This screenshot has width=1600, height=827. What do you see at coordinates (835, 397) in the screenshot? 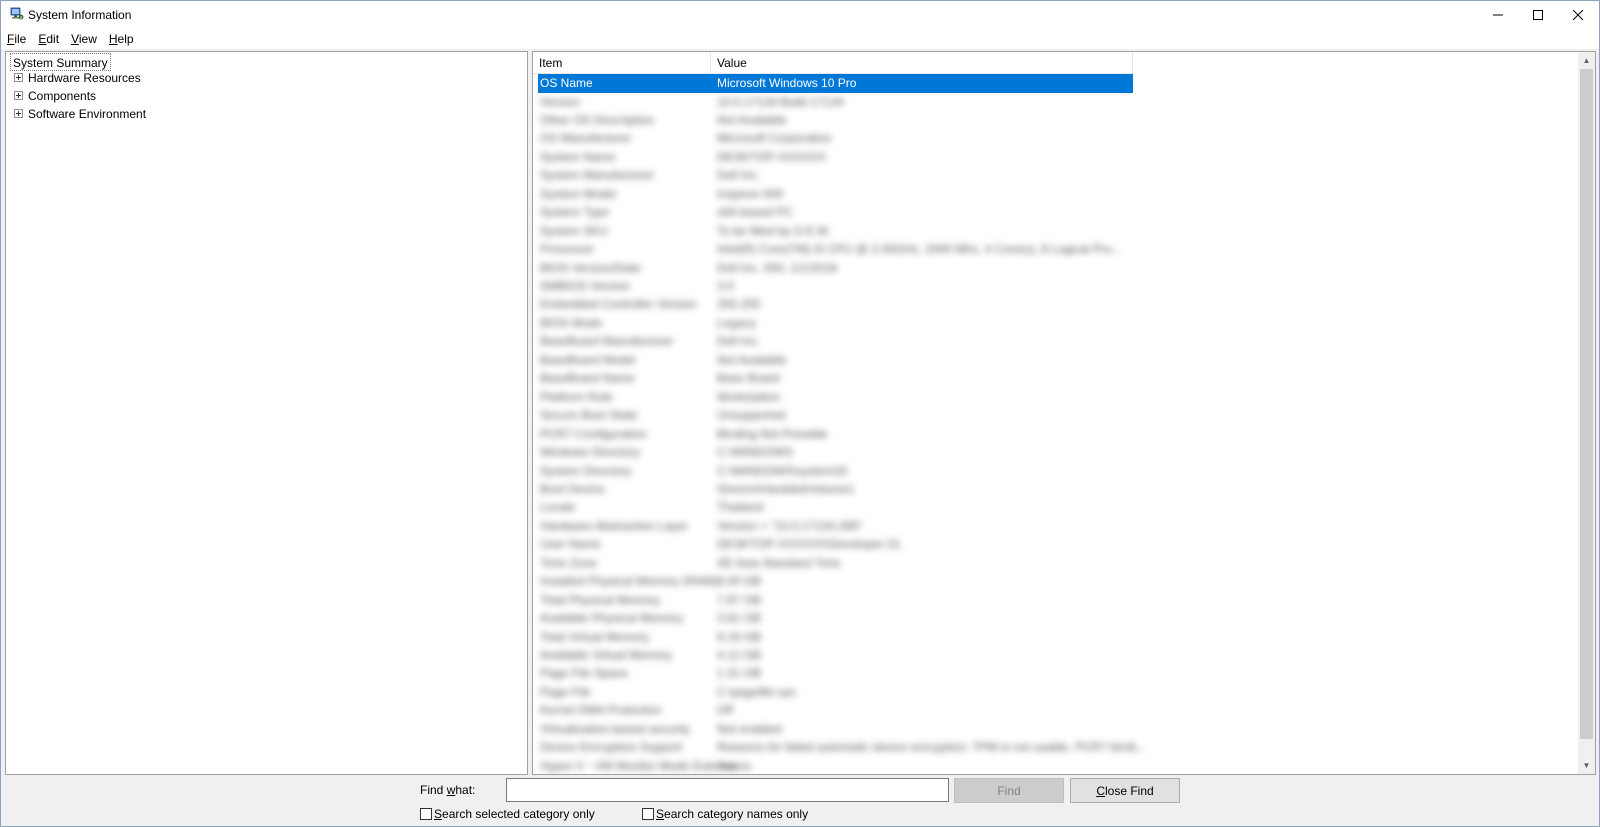
I see `table-row: Platform Role Workstation` at bounding box center [835, 397].